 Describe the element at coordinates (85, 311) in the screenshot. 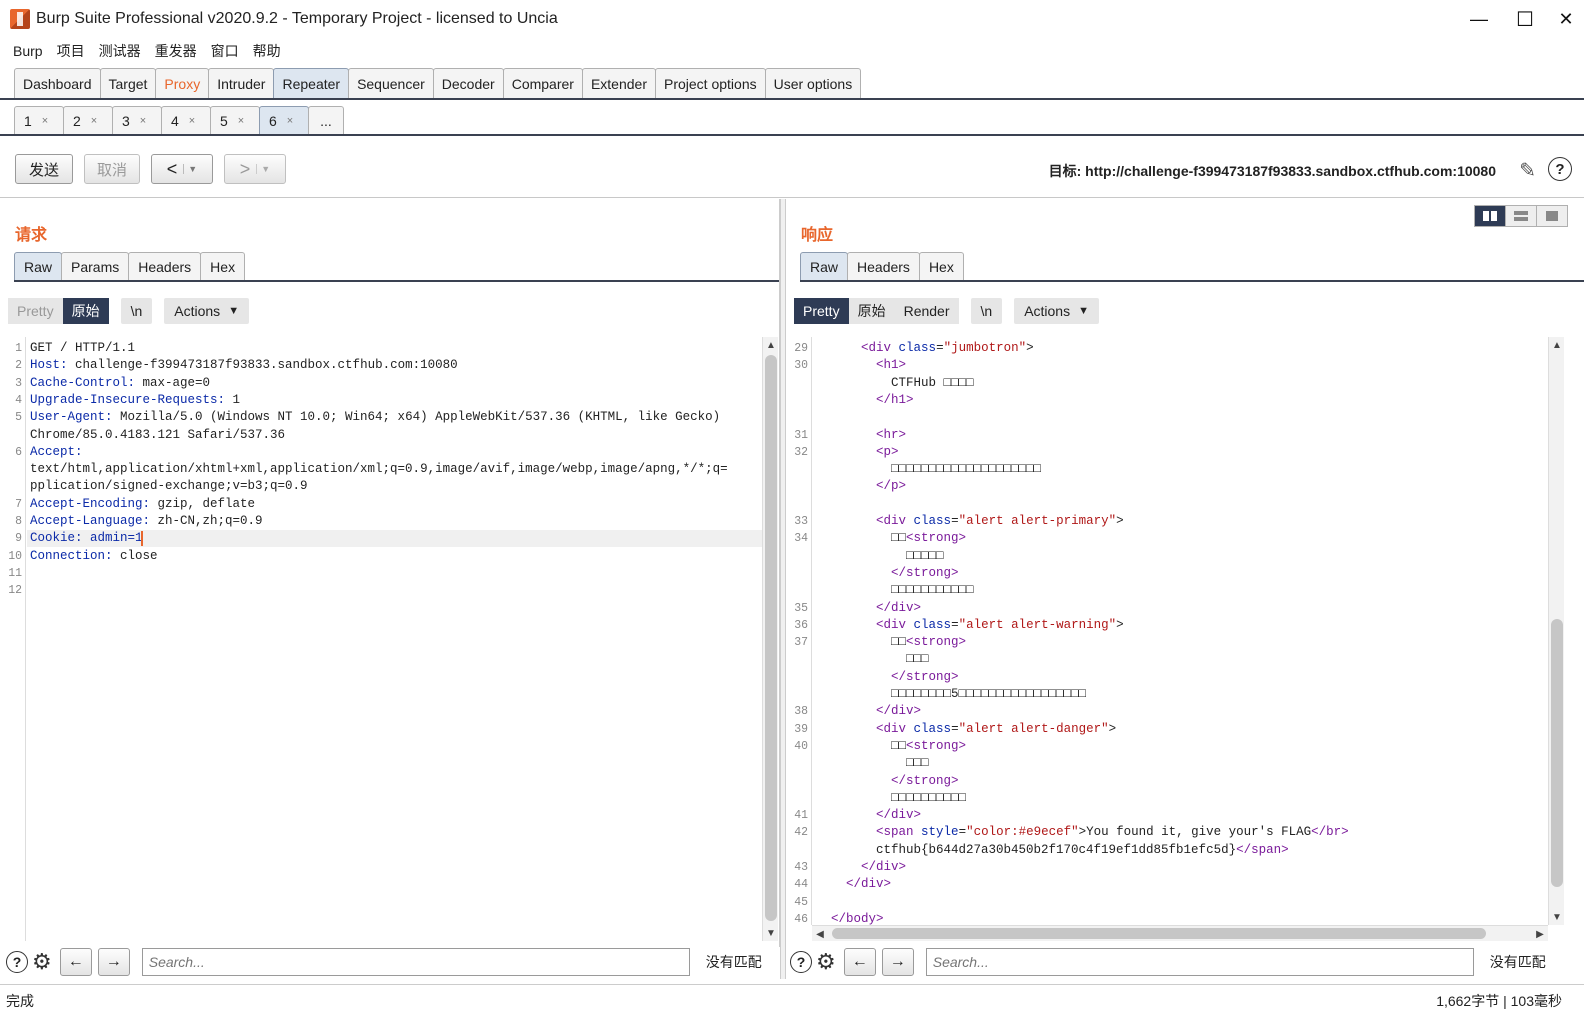

I see `request-raw-toggle: 原始` at that location.